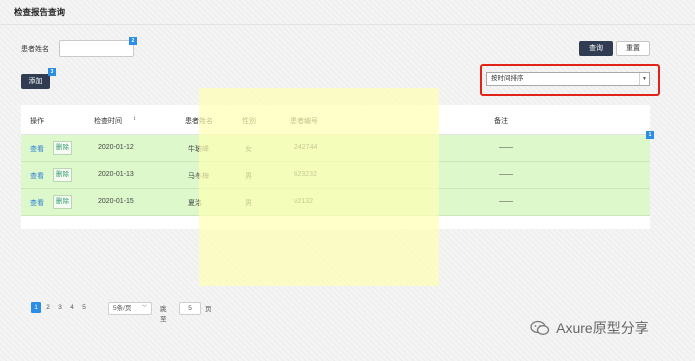 The height and width of the screenshot is (361, 695). I want to click on annotation-marker-1: 1, so click(650, 135).